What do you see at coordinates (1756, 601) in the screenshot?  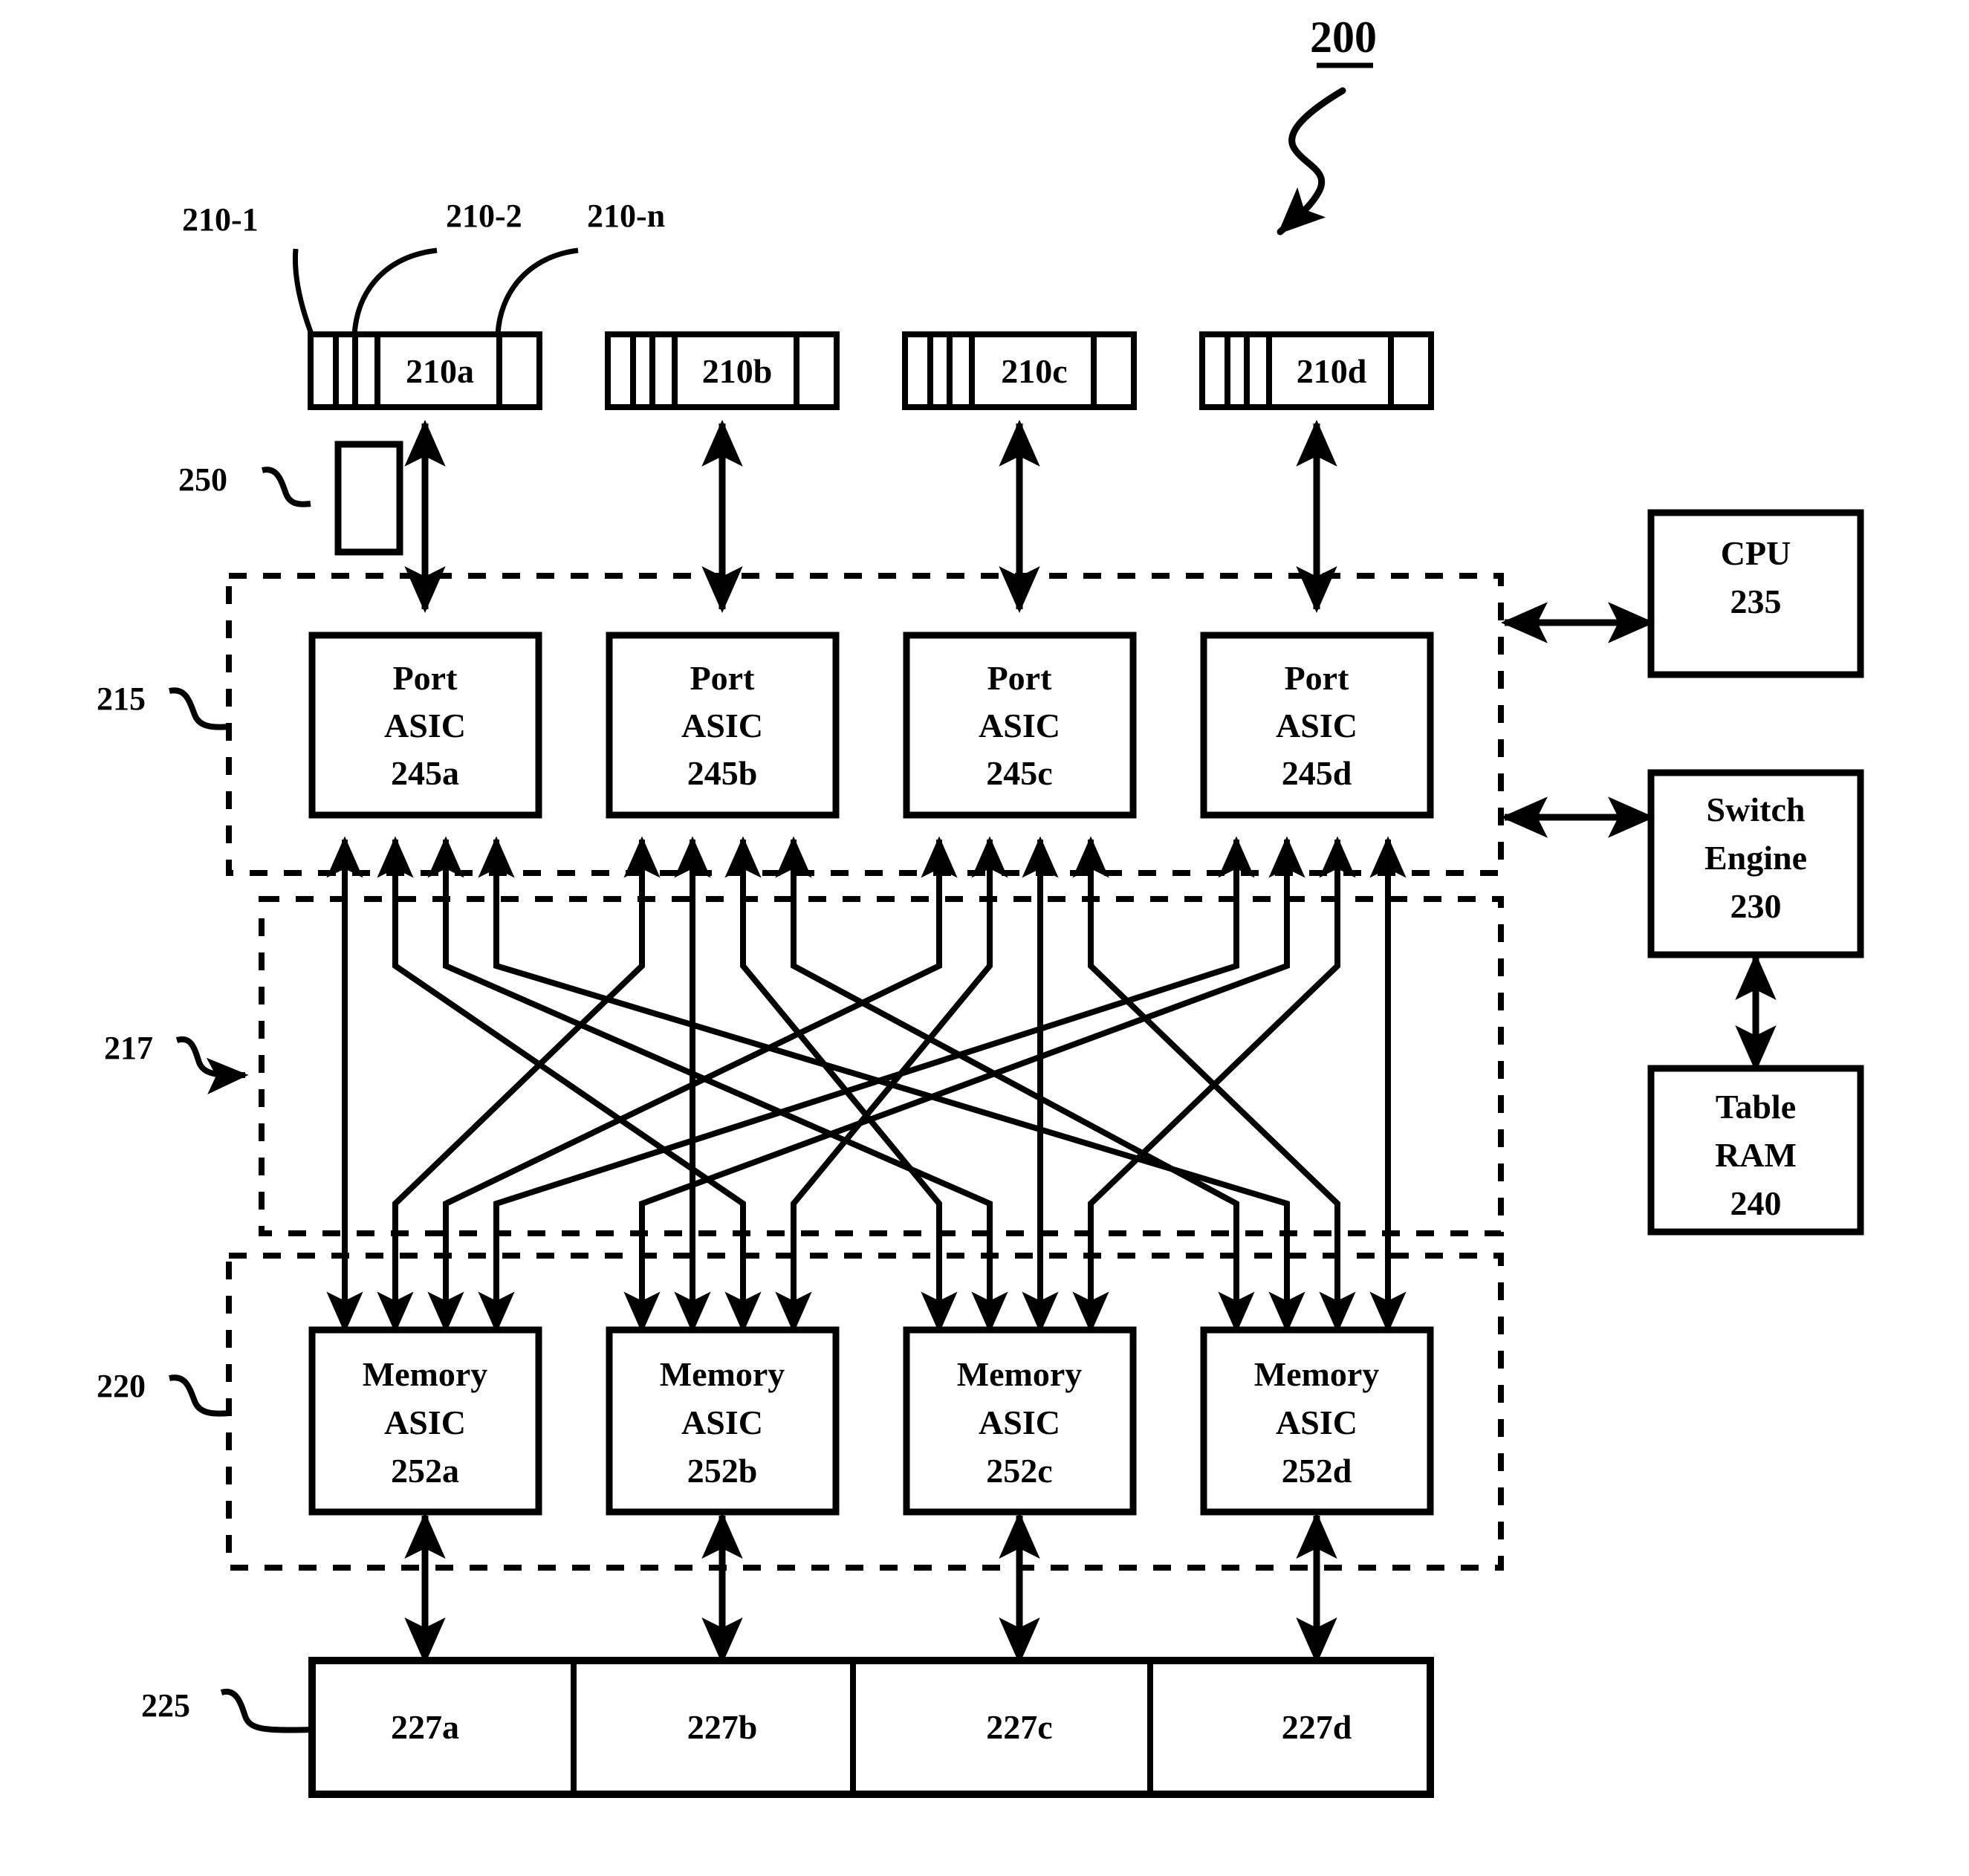 I see `cpu-line2: 235` at bounding box center [1756, 601].